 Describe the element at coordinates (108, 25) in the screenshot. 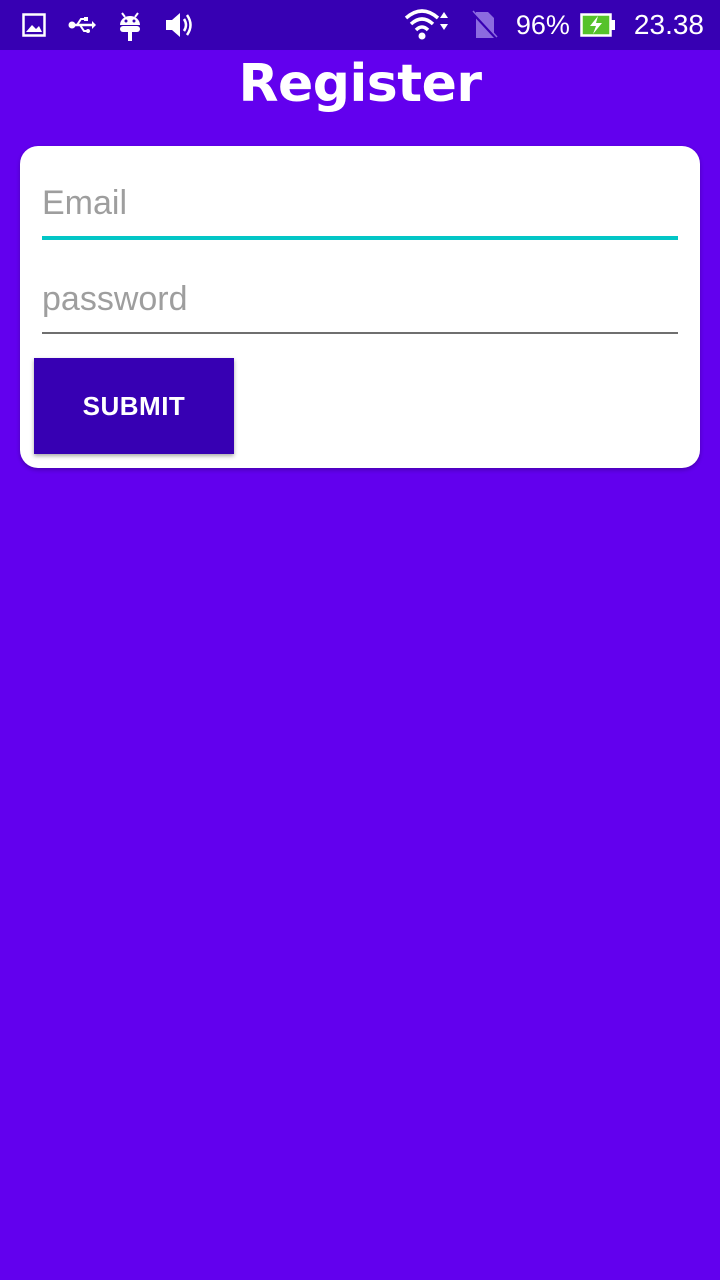

I see `status-left-icons` at that location.